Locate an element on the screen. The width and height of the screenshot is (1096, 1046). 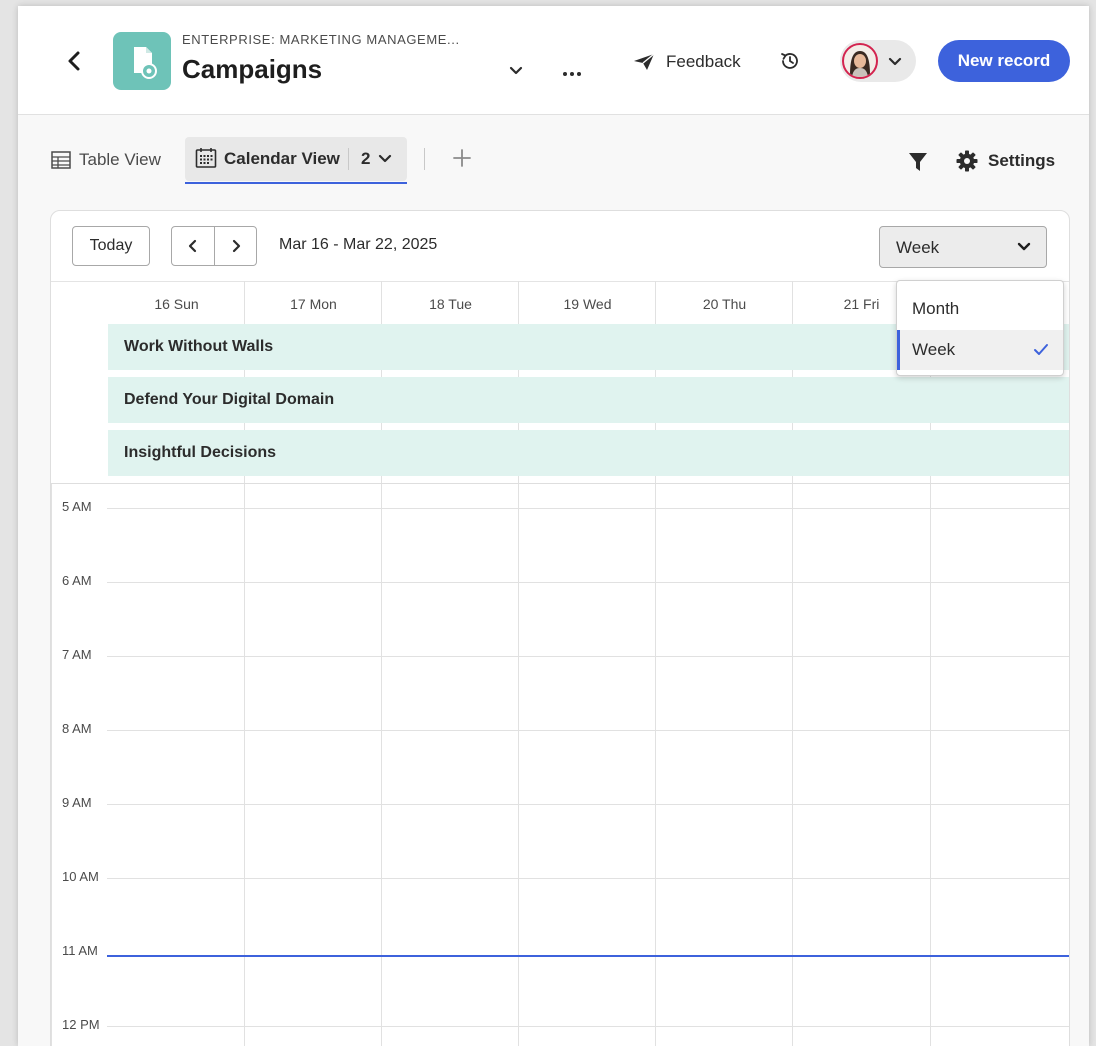
day-header-tue: 18 Tue is located at coordinates (450, 303).